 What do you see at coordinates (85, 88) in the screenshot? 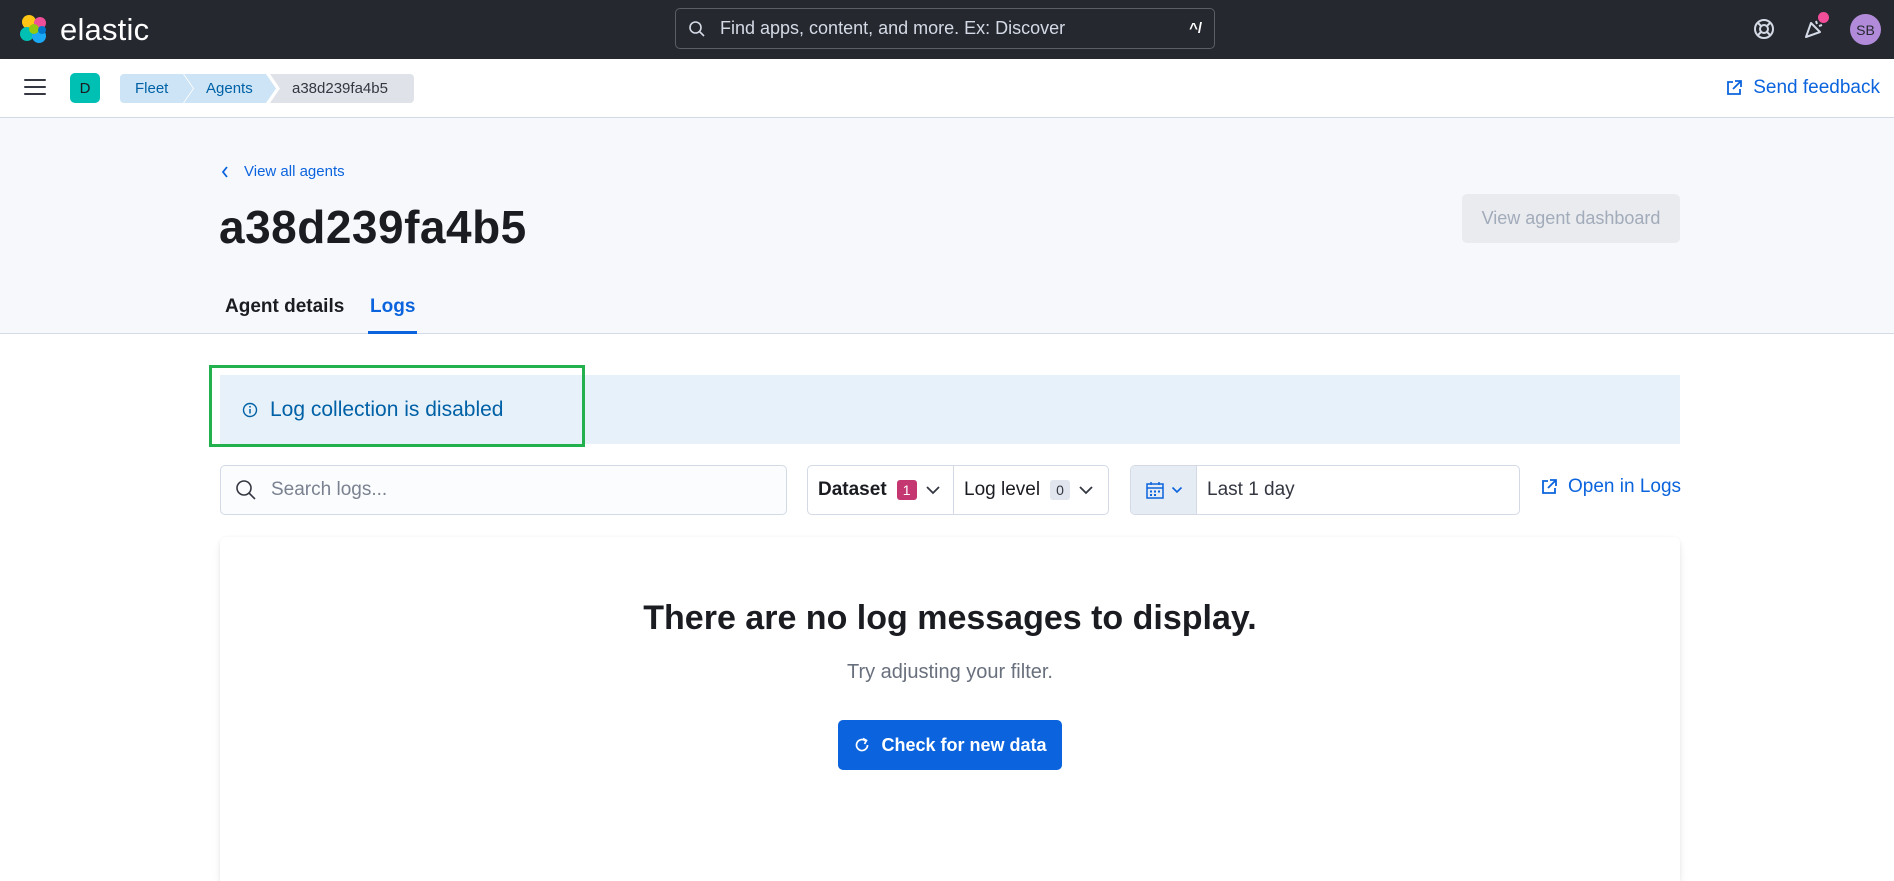
I see `space-avatar: D` at bounding box center [85, 88].